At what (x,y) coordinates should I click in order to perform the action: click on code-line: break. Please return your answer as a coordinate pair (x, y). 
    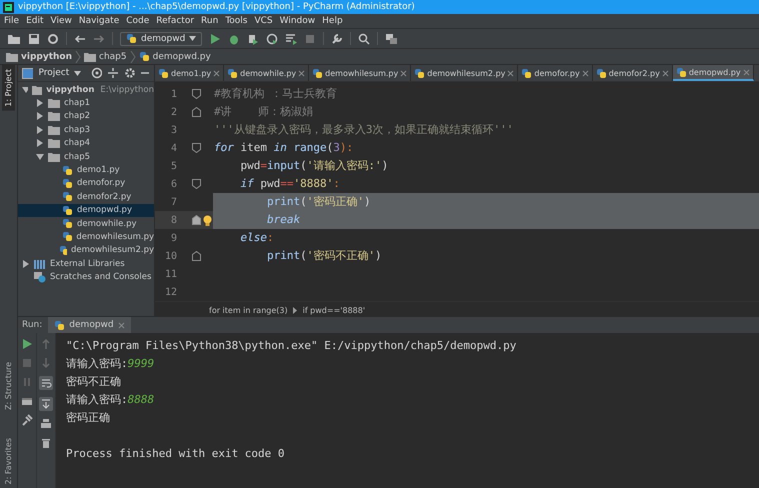
    Looking at the image, I should click on (283, 220).